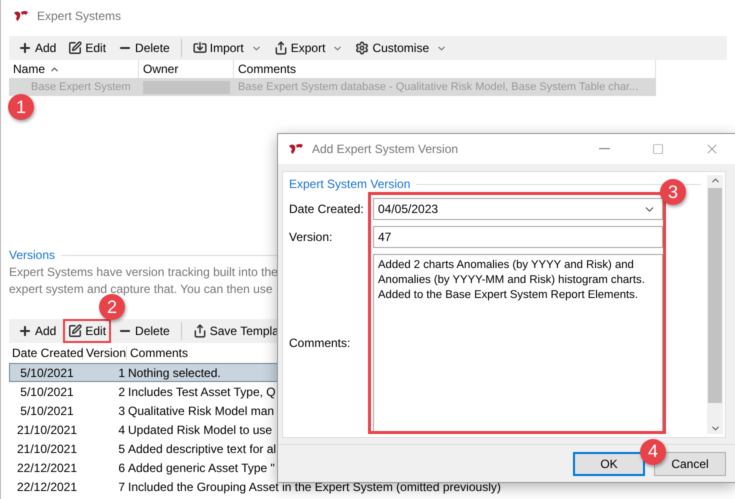 Image resolution: width=735 pixels, height=499 pixels. Describe the element at coordinates (311, 237) in the screenshot. I see `field-label: Version:` at that location.